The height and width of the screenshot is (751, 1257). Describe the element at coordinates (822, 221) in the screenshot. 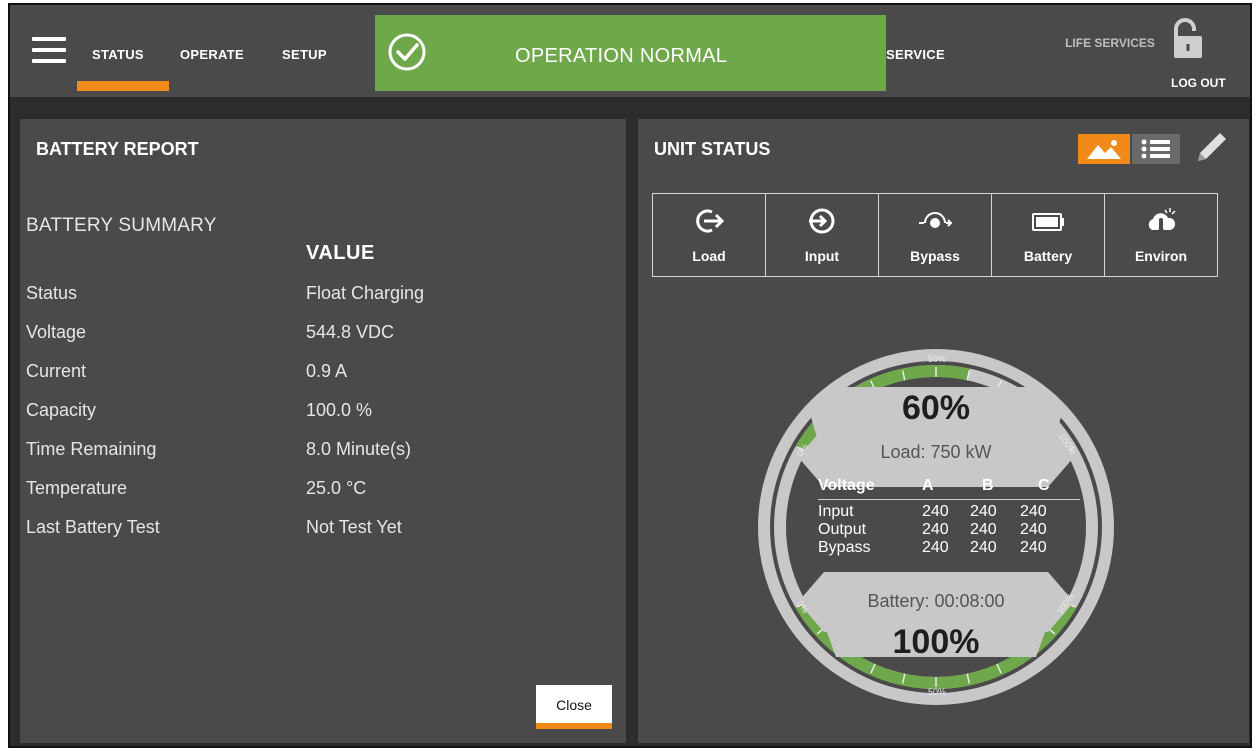

I see `input-icon` at that location.